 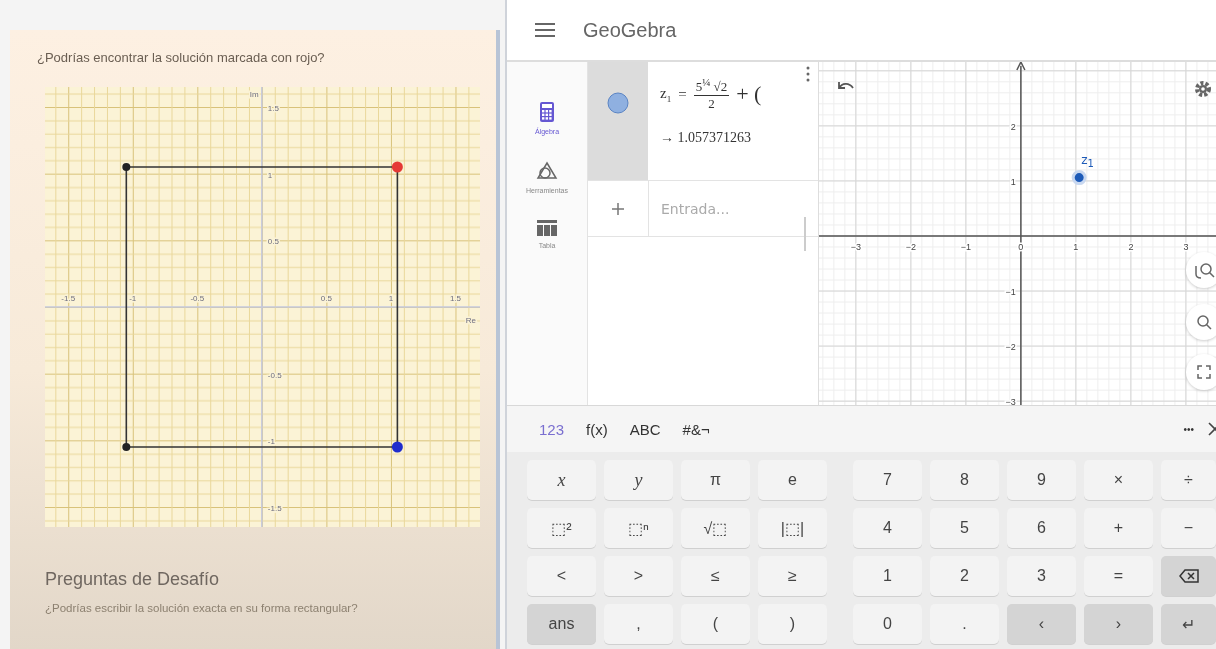 What do you see at coordinates (638, 624) in the screenshot?
I see `keyboard-key: ,` at bounding box center [638, 624].